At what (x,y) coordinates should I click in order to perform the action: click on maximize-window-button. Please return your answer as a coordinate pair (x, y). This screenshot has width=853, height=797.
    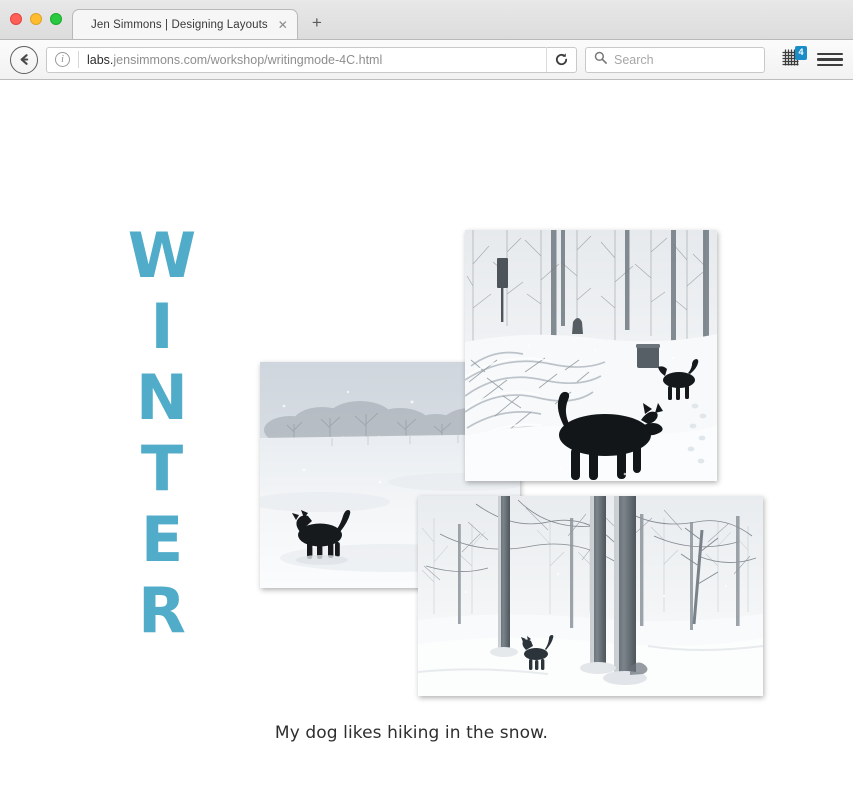
    Looking at the image, I should click on (56, 19).